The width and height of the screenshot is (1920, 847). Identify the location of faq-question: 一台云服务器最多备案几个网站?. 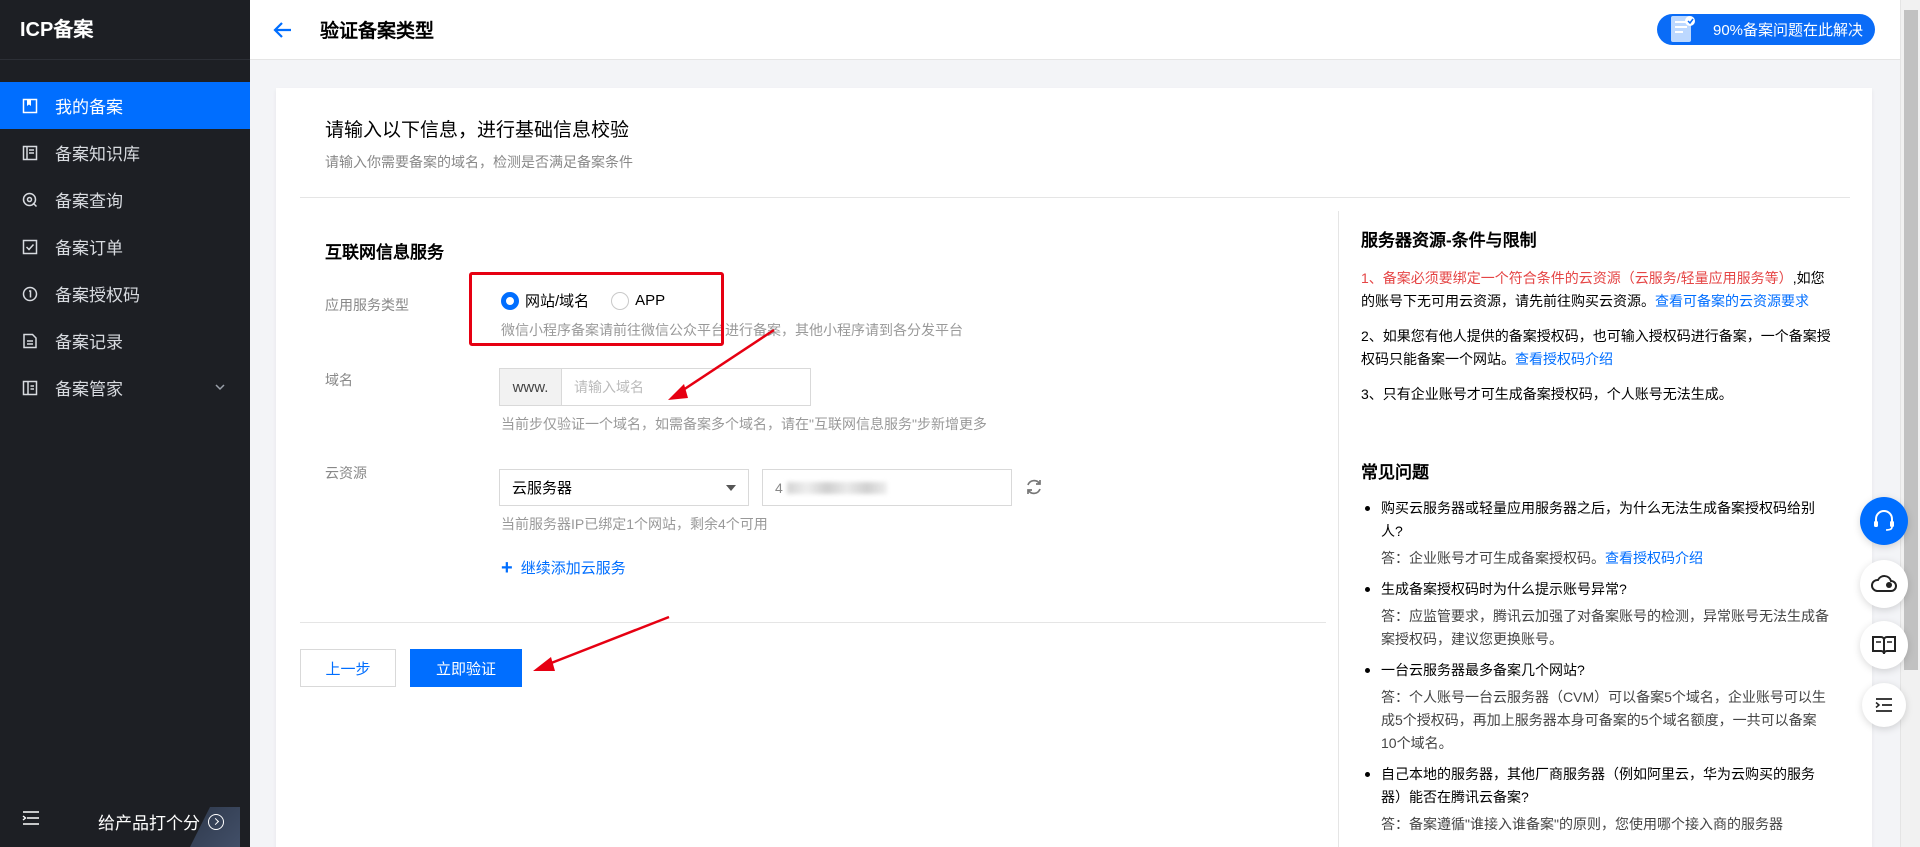
(1596, 670).